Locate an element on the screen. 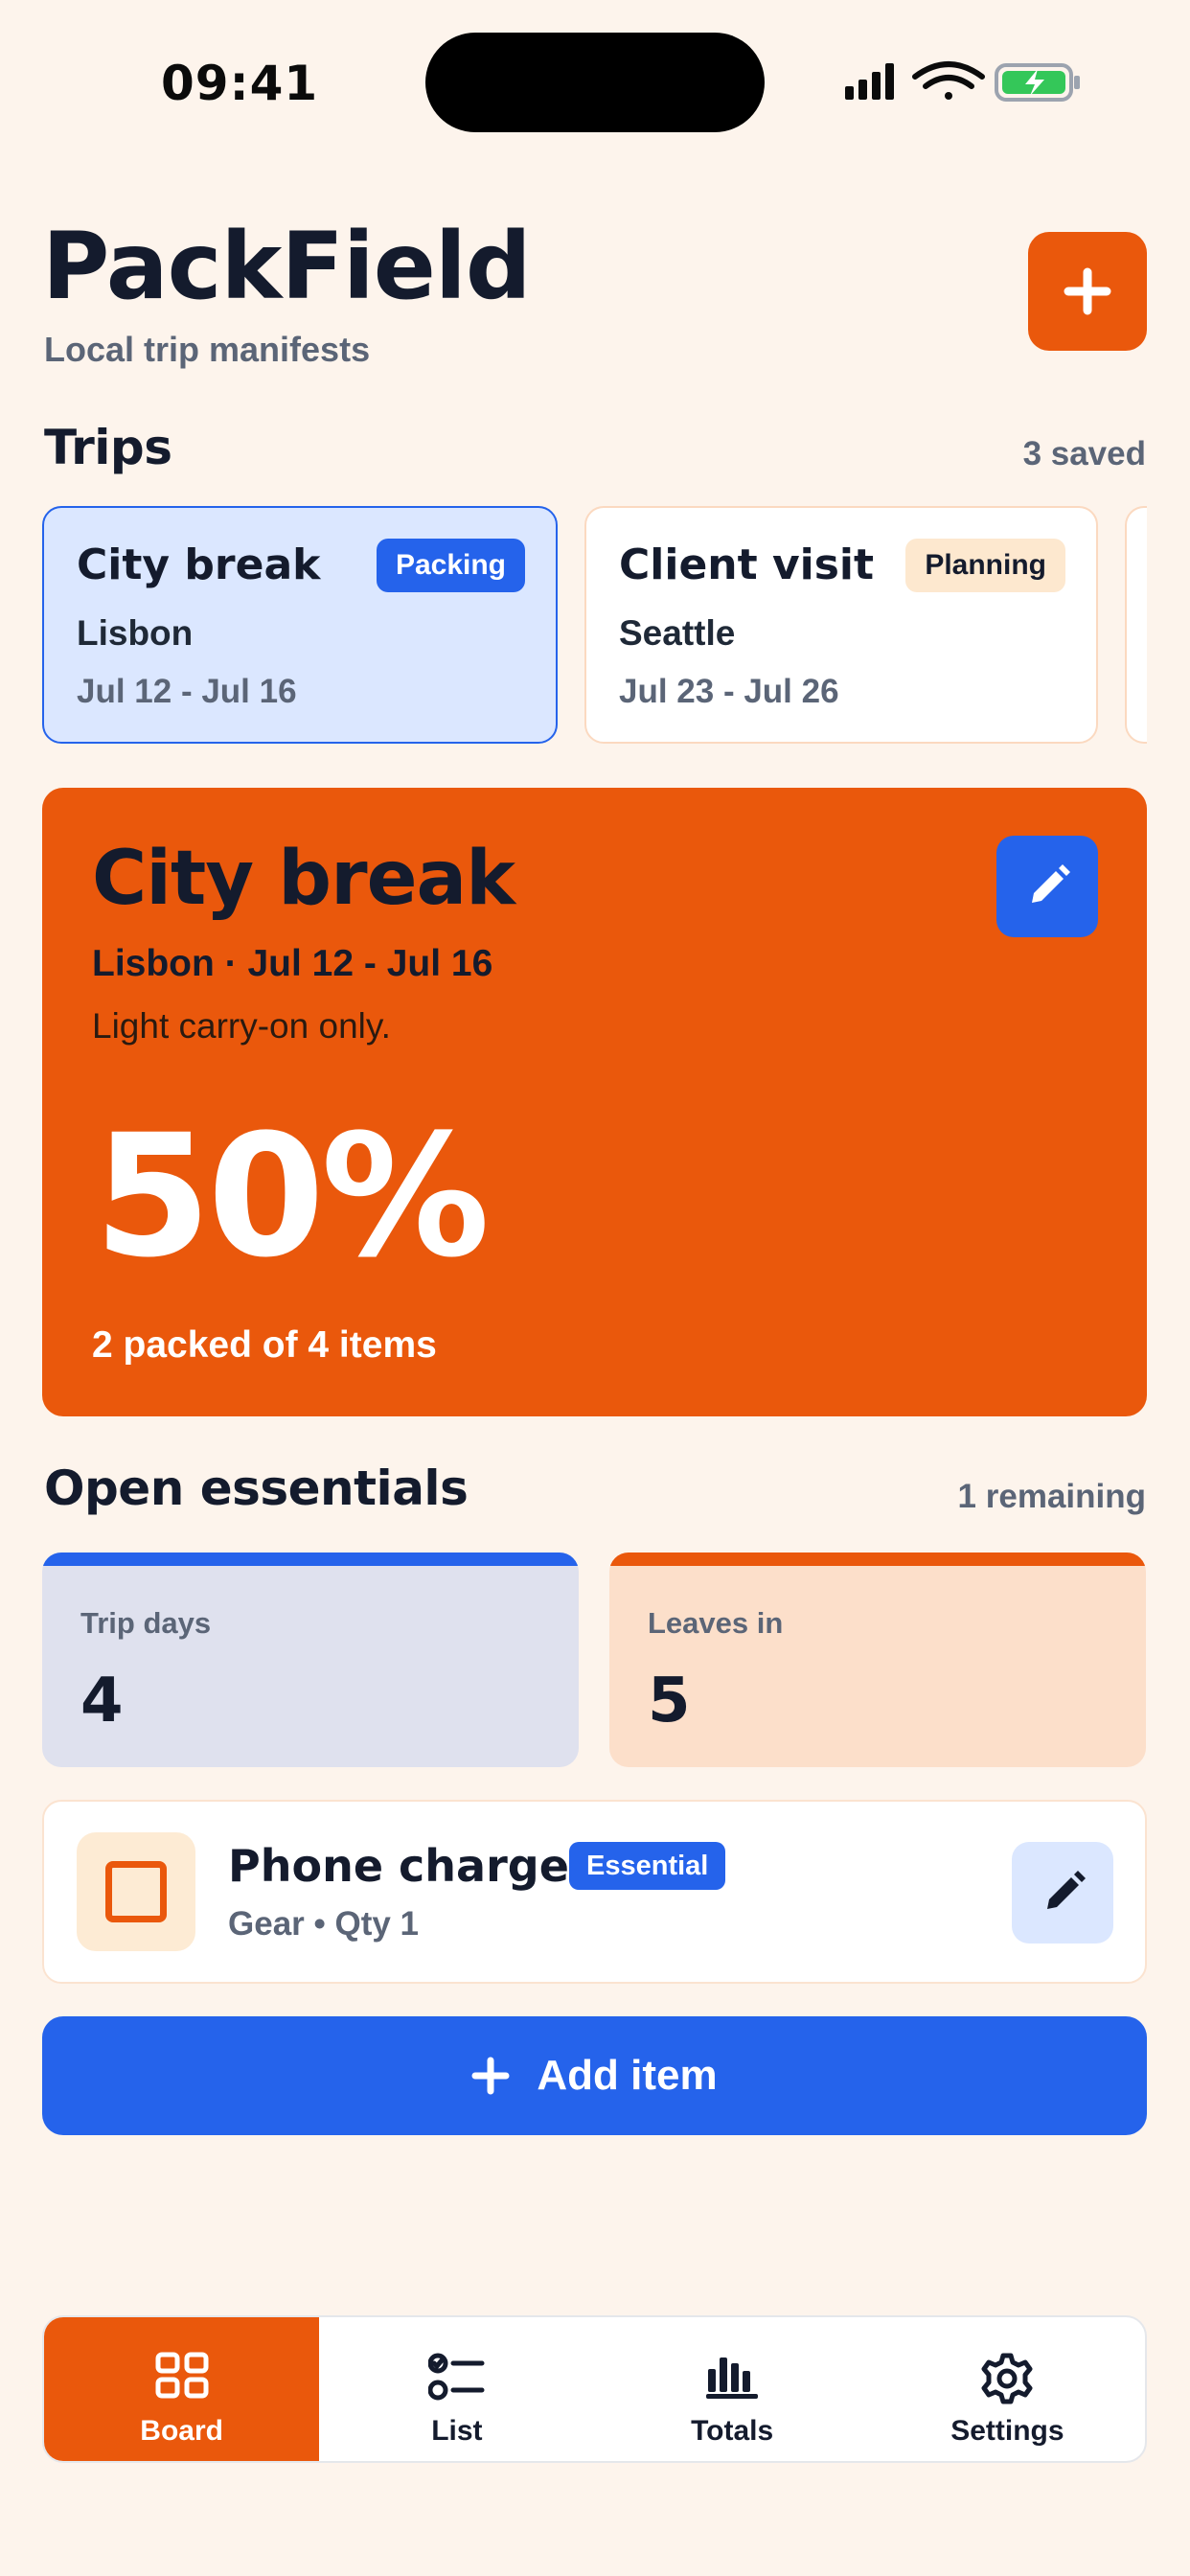 The image size is (1190, 2576). tab-board: Board is located at coordinates (182, 2389).